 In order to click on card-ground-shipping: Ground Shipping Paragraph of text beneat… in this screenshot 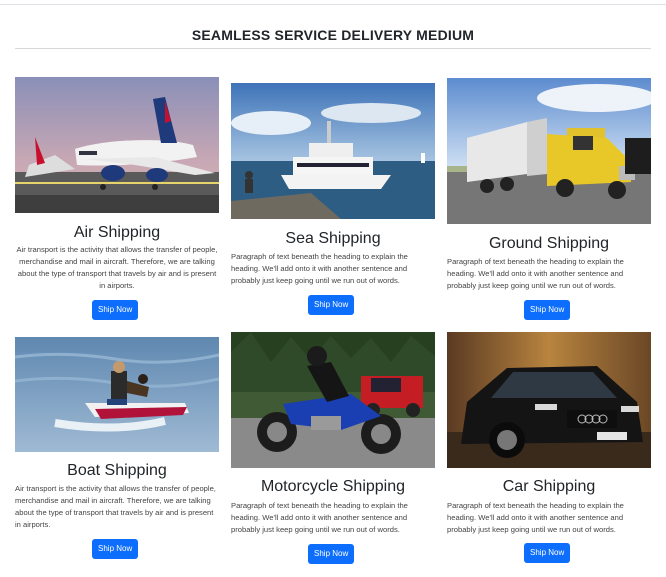, I will do `click(549, 200)`.